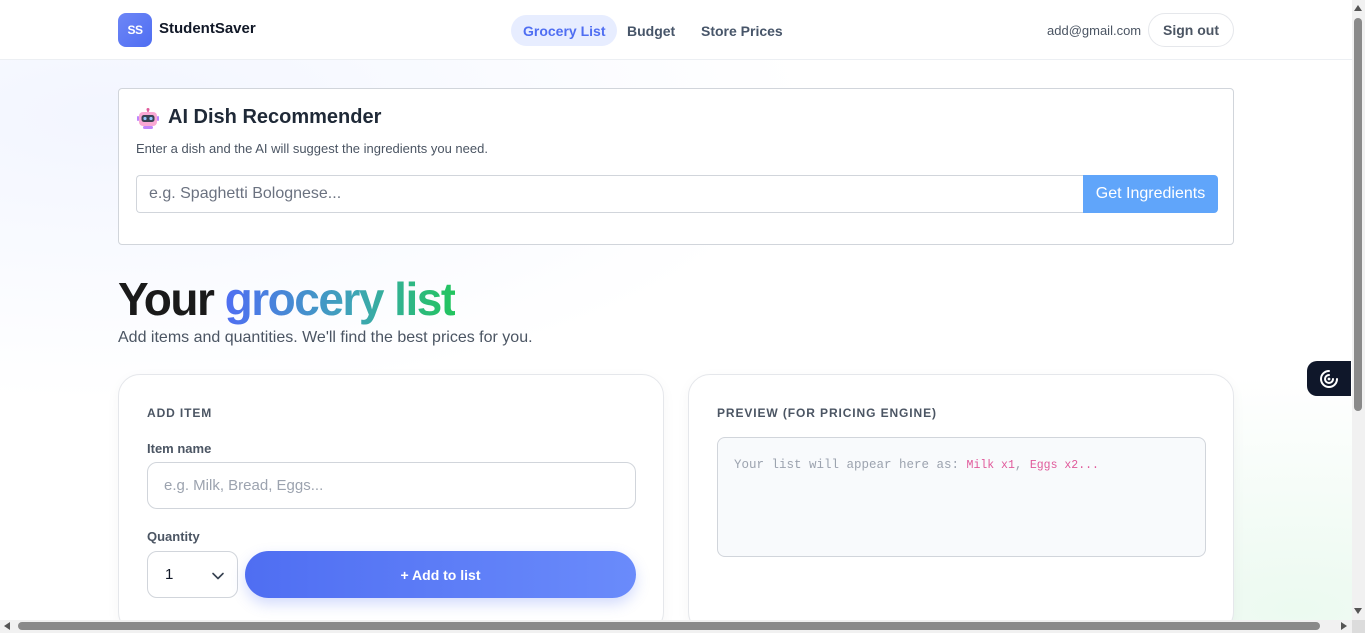  I want to click on preview-heading: PREVIEW (FOR PRICING ENGINE), so click(827, 413).